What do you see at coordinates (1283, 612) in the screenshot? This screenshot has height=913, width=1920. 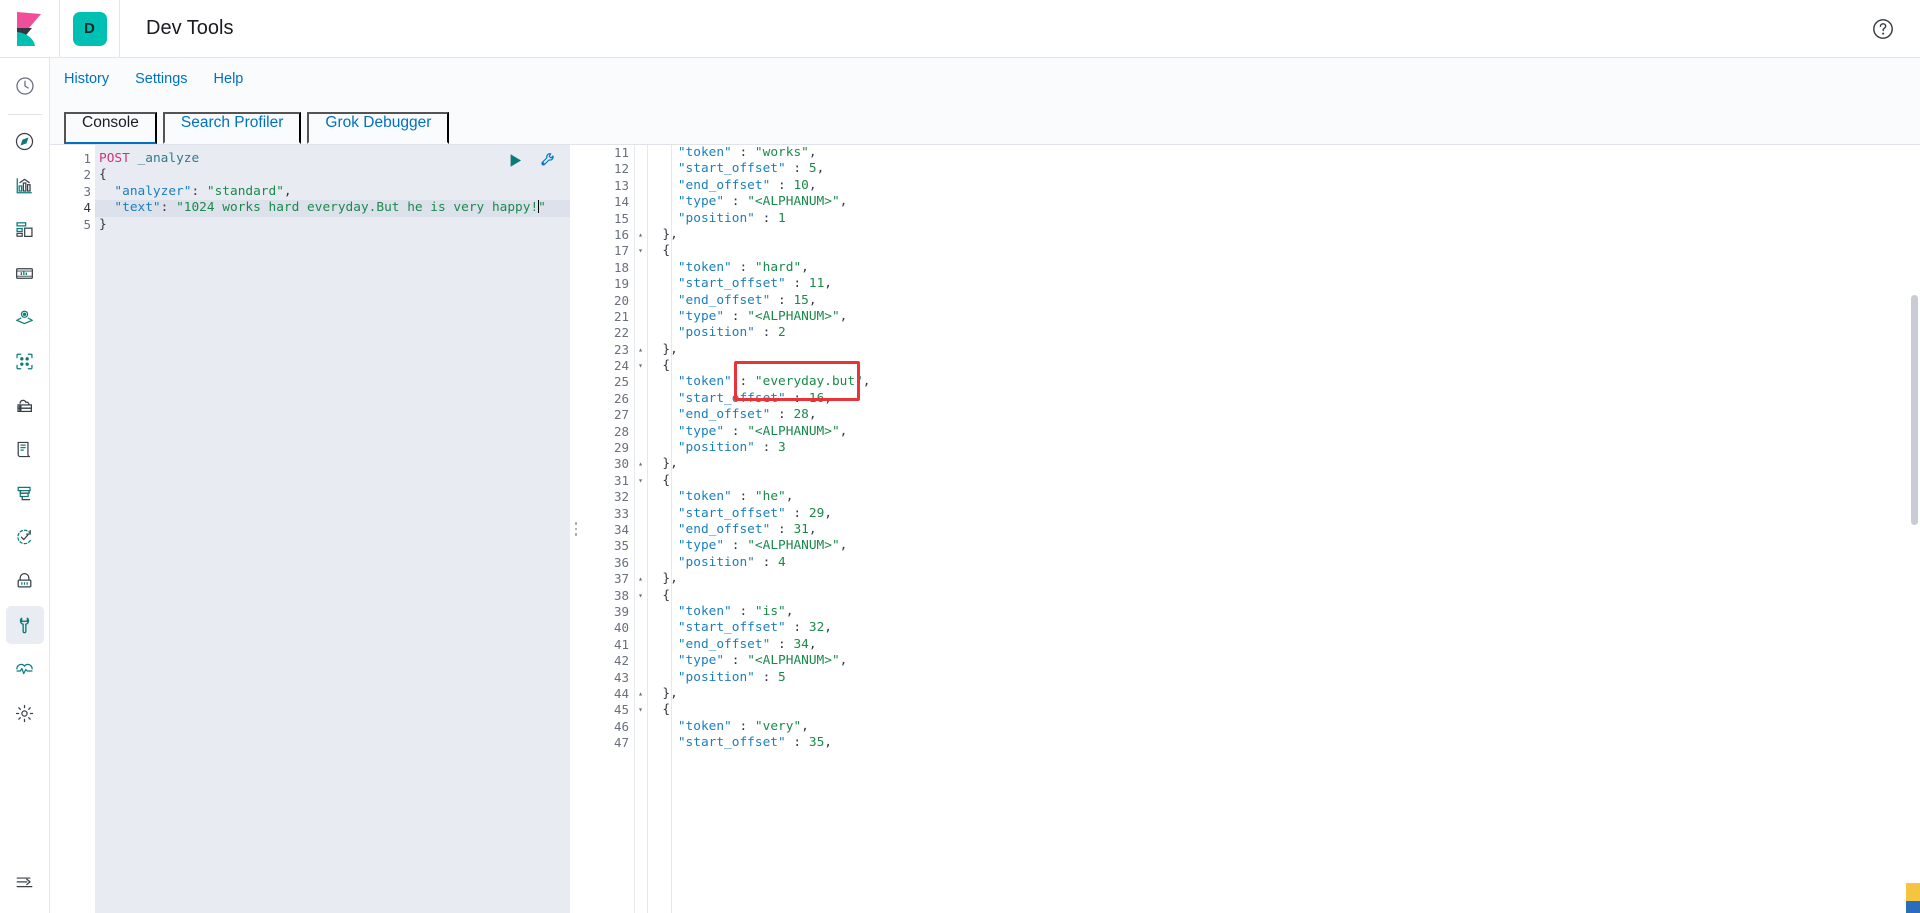 I see `response-code-line: "token" : "is",` at bounding box center [1283, 612].